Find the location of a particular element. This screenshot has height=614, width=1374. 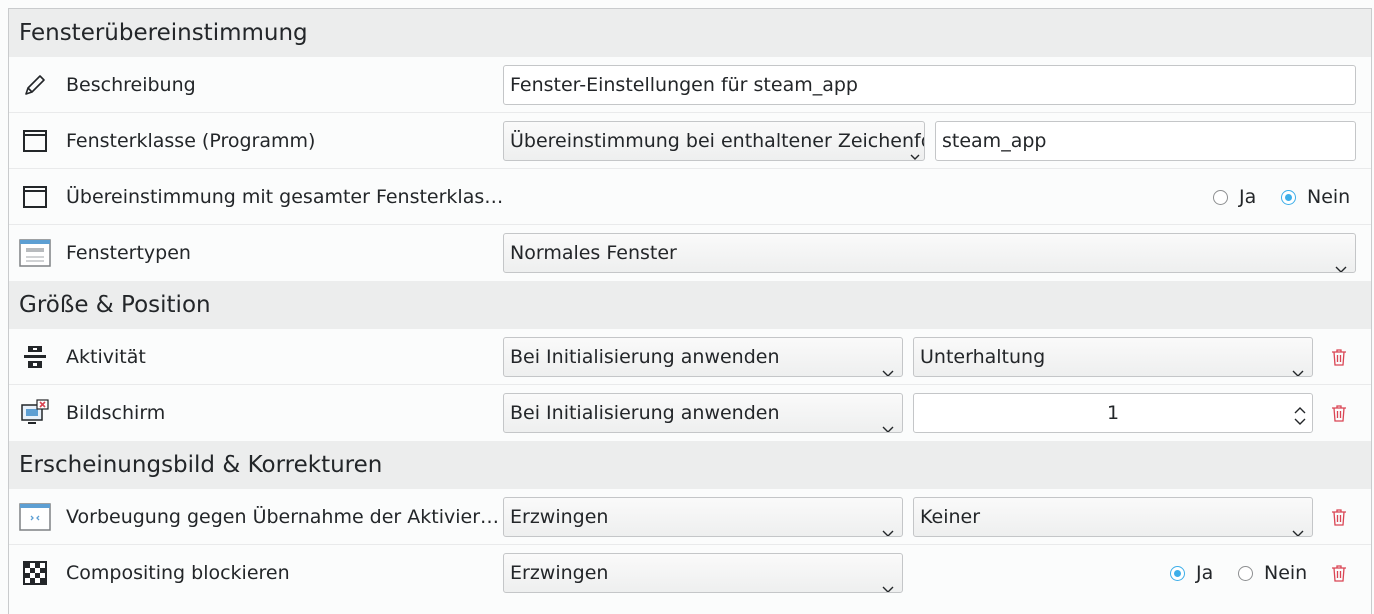

focus-policy-combo: Erzwingen is located at coordinates (703, 517).